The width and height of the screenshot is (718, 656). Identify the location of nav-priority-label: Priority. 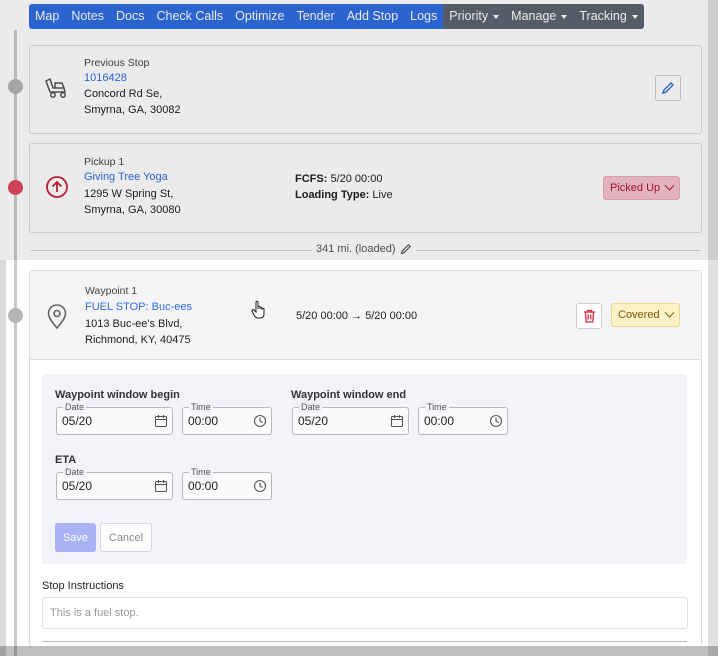
(469, 16).